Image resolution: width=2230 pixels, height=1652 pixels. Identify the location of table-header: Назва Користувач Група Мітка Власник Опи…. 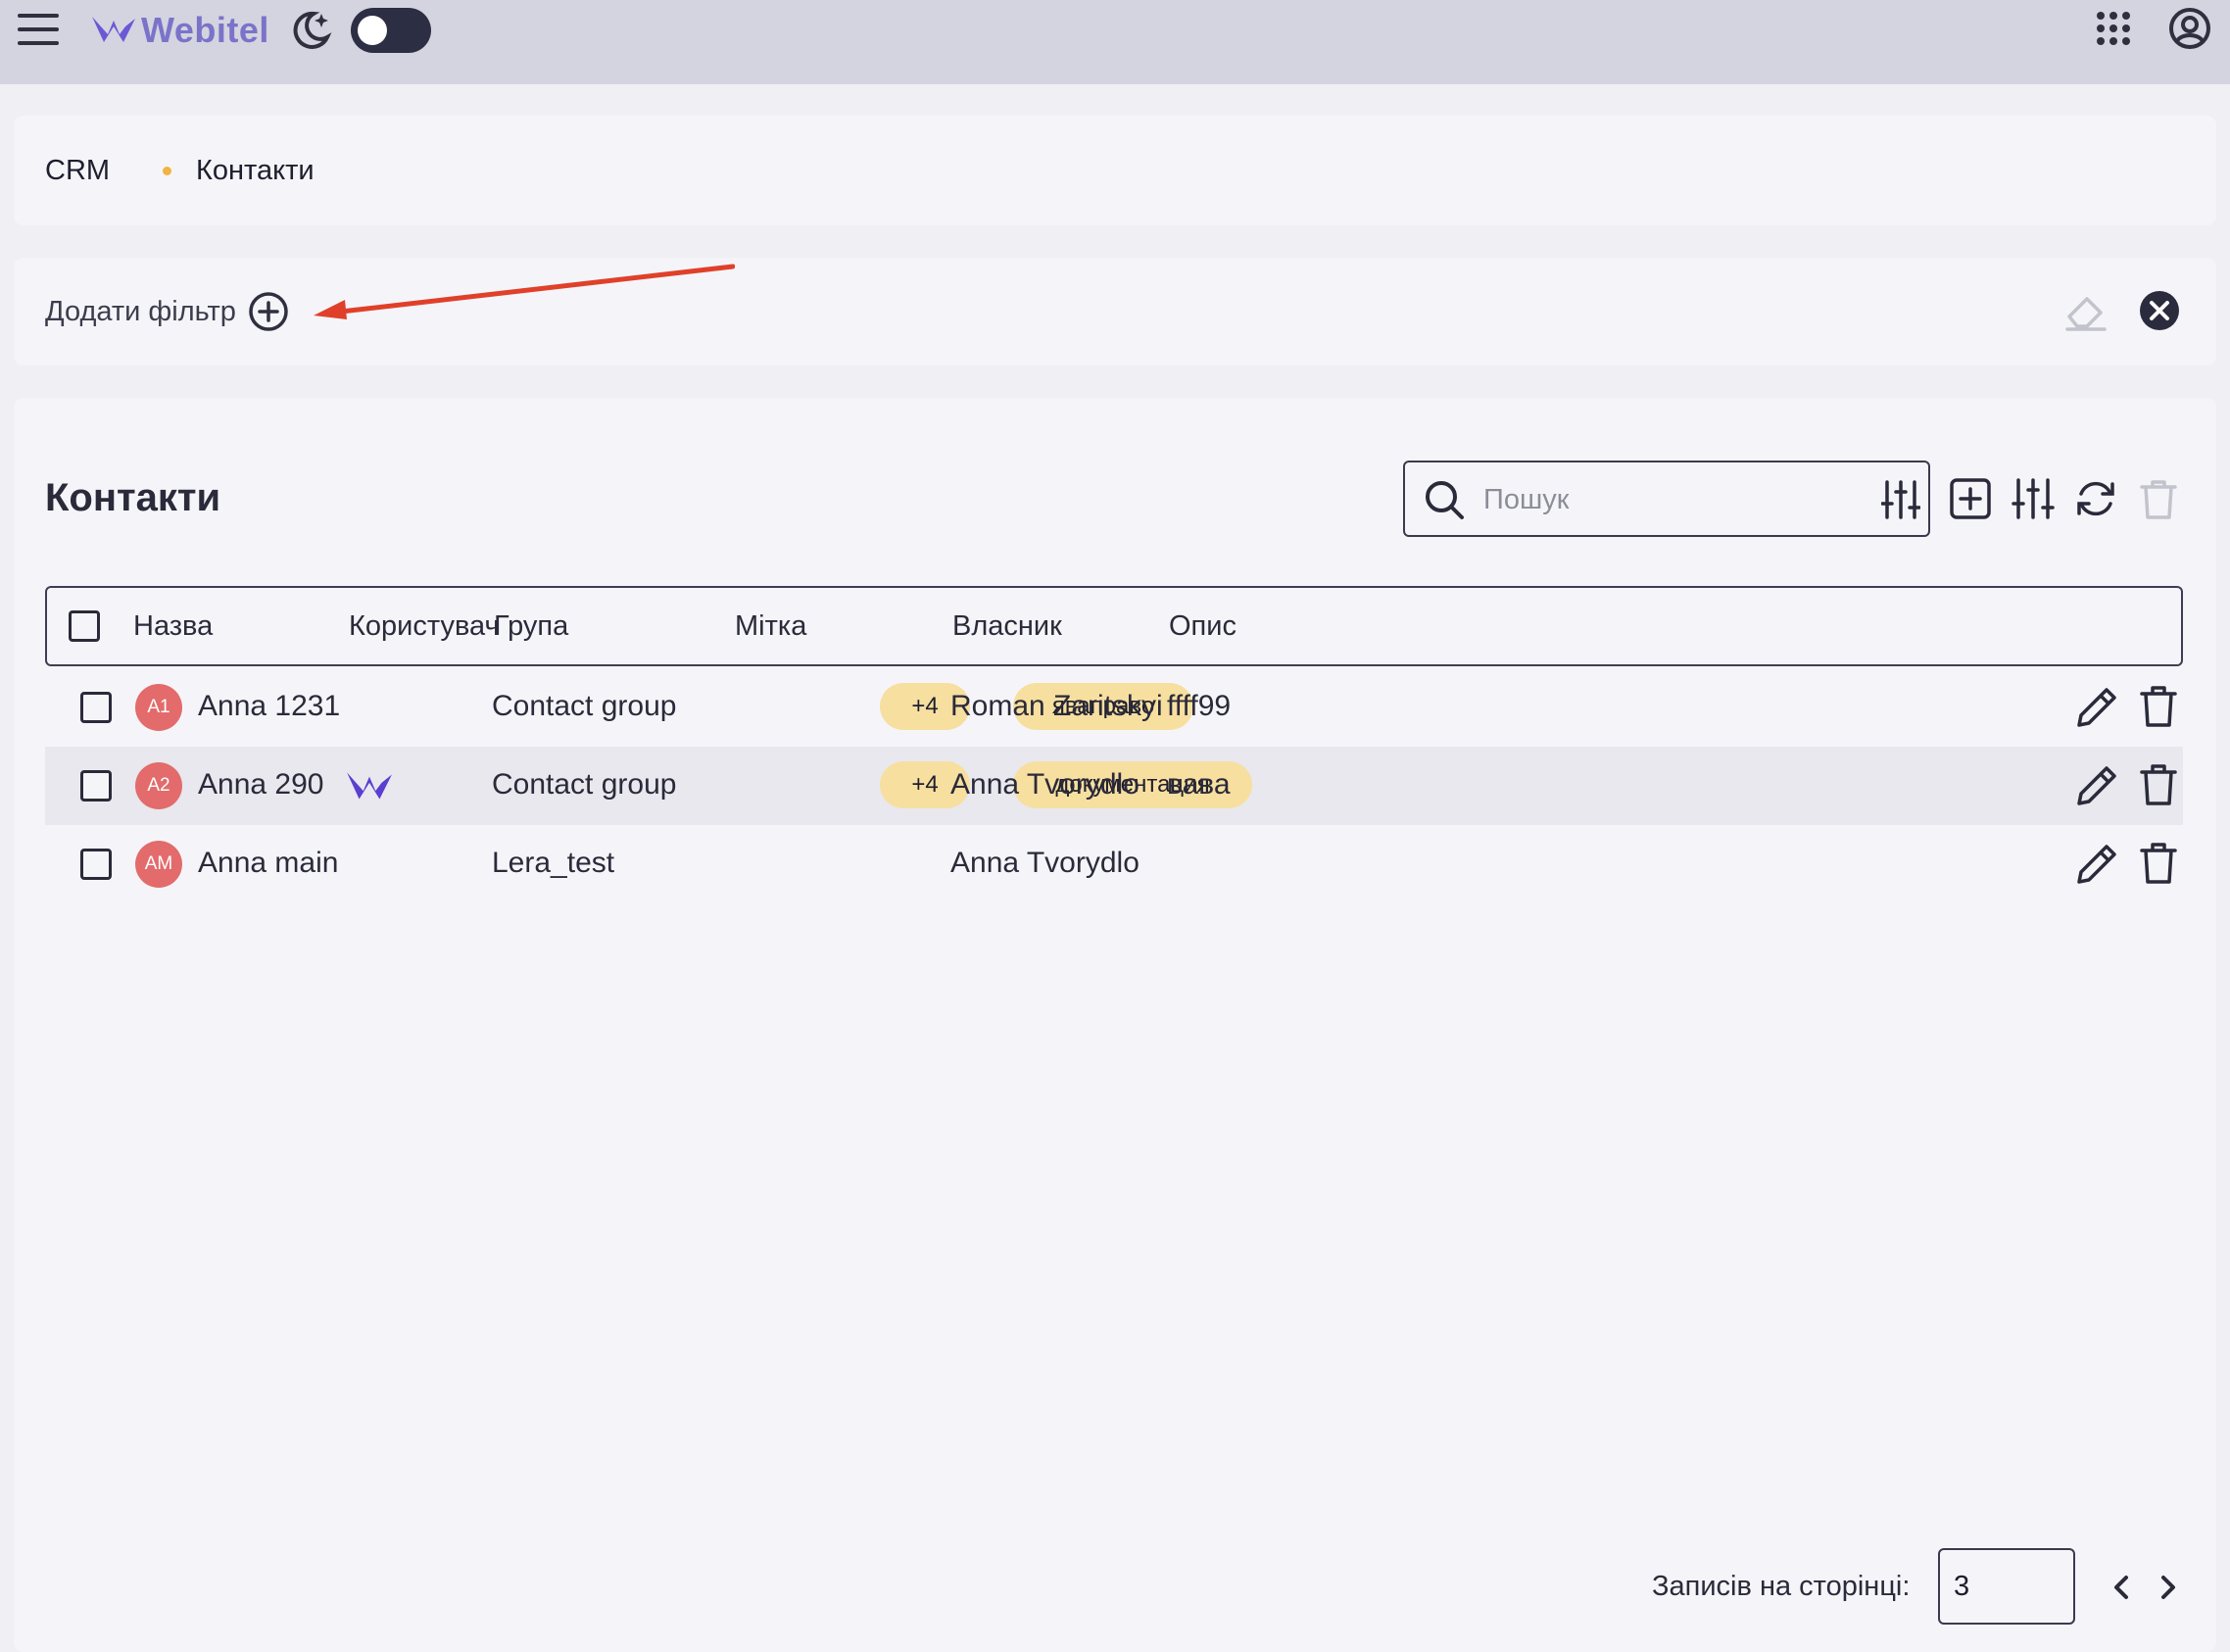
(1114, 626).